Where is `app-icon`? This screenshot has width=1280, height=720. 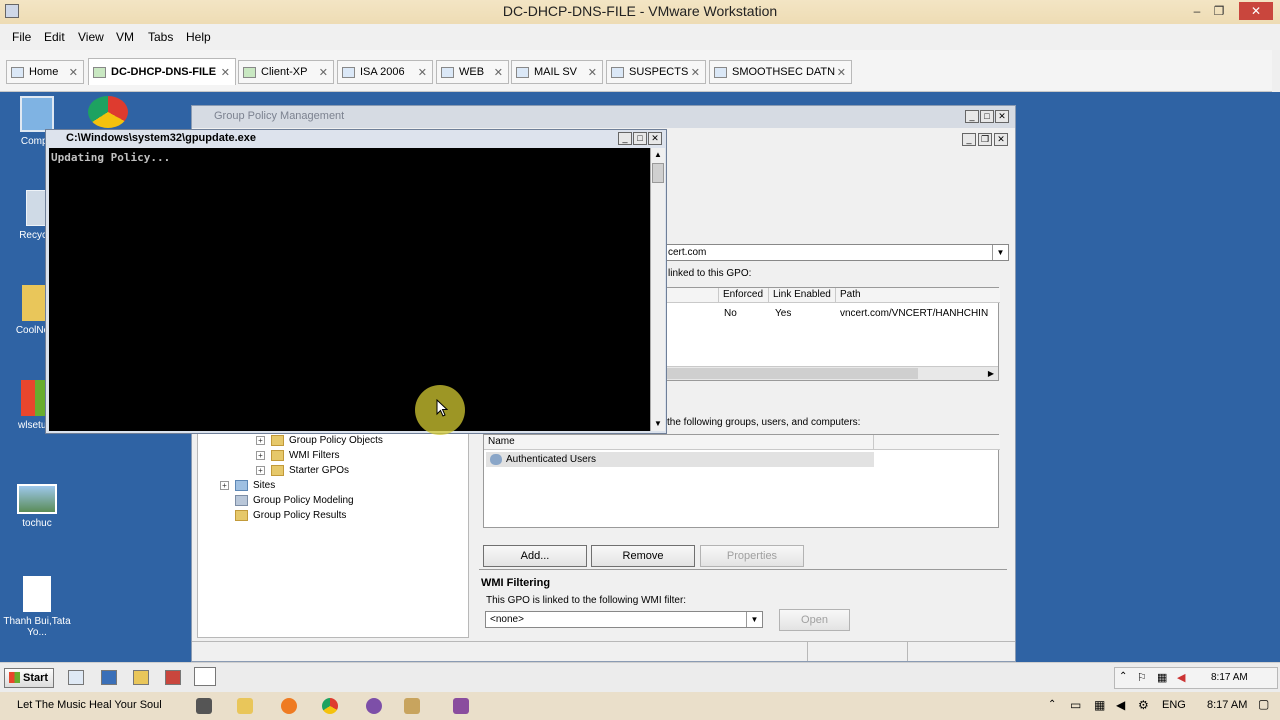
app-icon is located at coordinates (461, 706).